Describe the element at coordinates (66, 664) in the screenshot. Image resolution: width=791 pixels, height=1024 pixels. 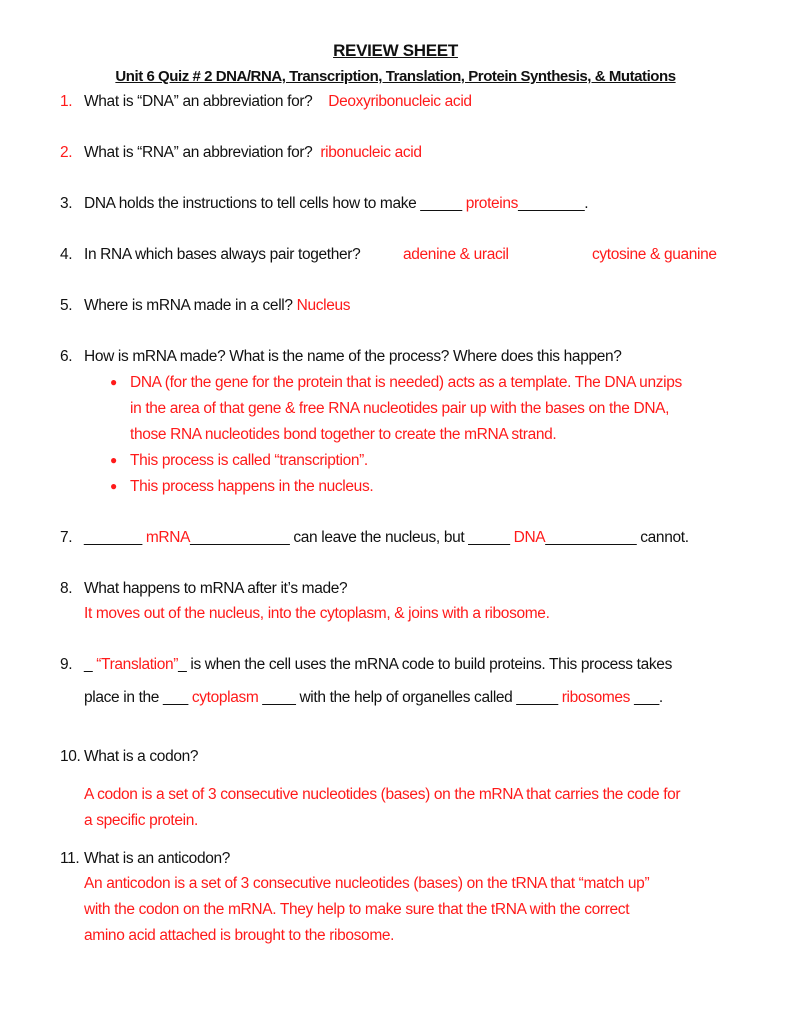
I see `question-number: 9.` at that location.